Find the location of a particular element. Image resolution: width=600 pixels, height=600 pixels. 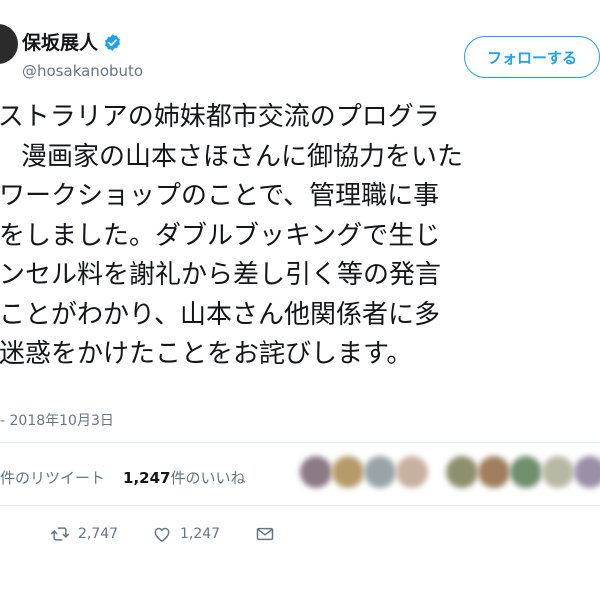

retweets-stat: 件のリツイート is located at coordinates (52, 478).